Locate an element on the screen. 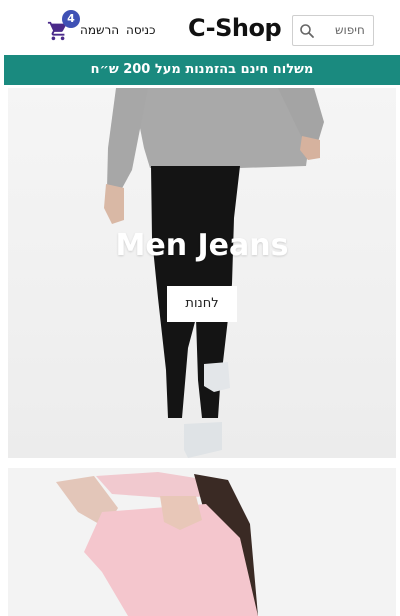 The width and height of the screenshot is (400, 616). login-link: כניסה is located at coordinates (140, 30).